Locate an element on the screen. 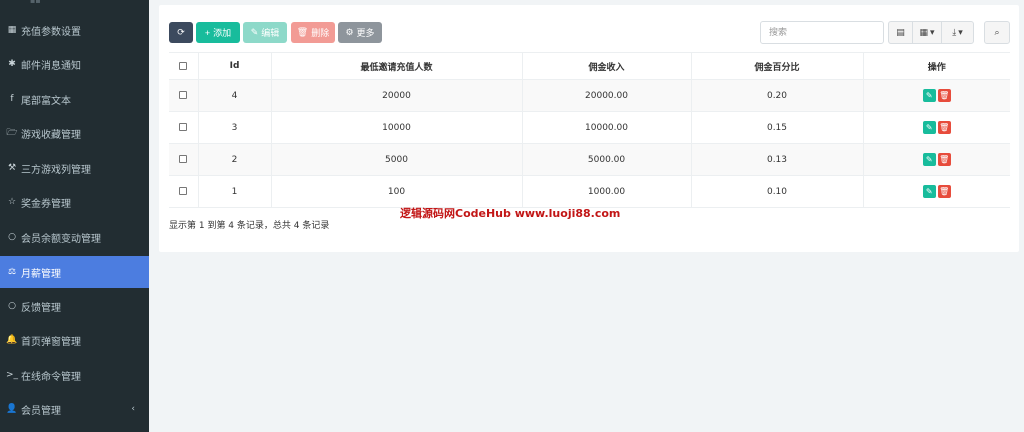 This screenshot has height=432, width=1024. cell-income: 10000.00 is located at coordinates (607, 127).